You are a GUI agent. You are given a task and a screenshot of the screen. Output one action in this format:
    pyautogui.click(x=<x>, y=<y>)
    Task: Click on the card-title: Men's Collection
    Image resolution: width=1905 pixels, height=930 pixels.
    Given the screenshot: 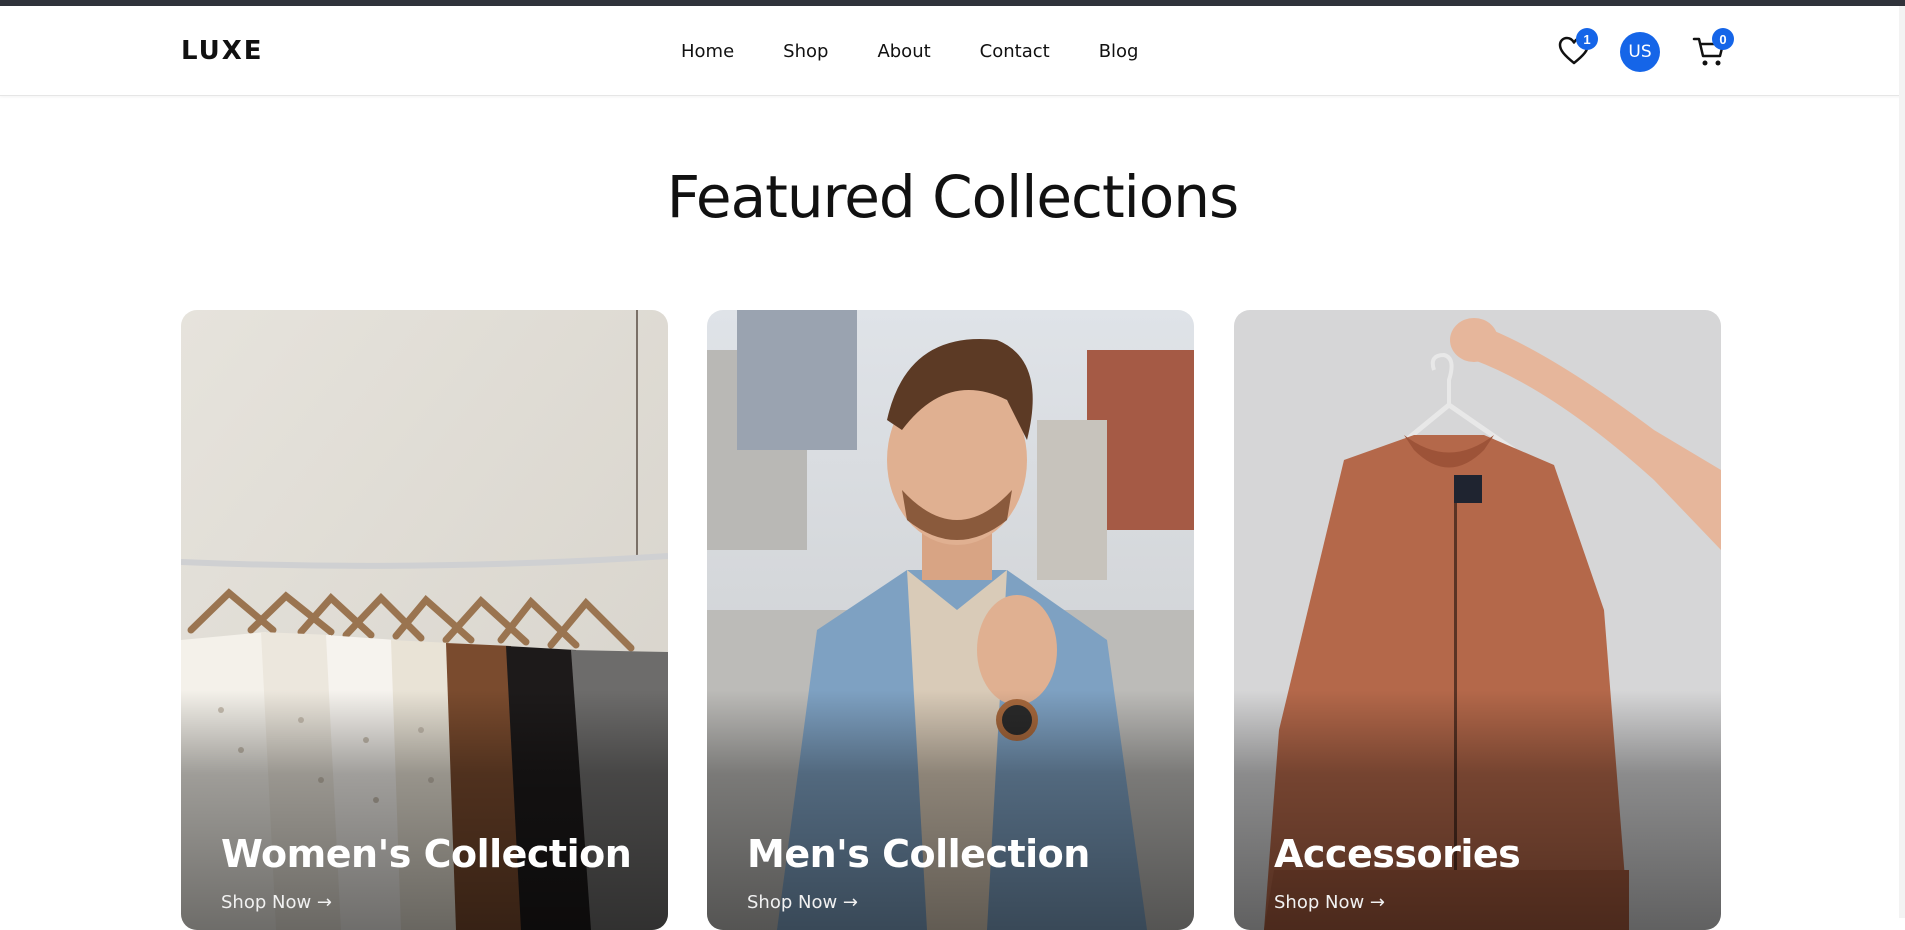 What is the action you would take?
    pyautogui.click(x=918, y=854)
    